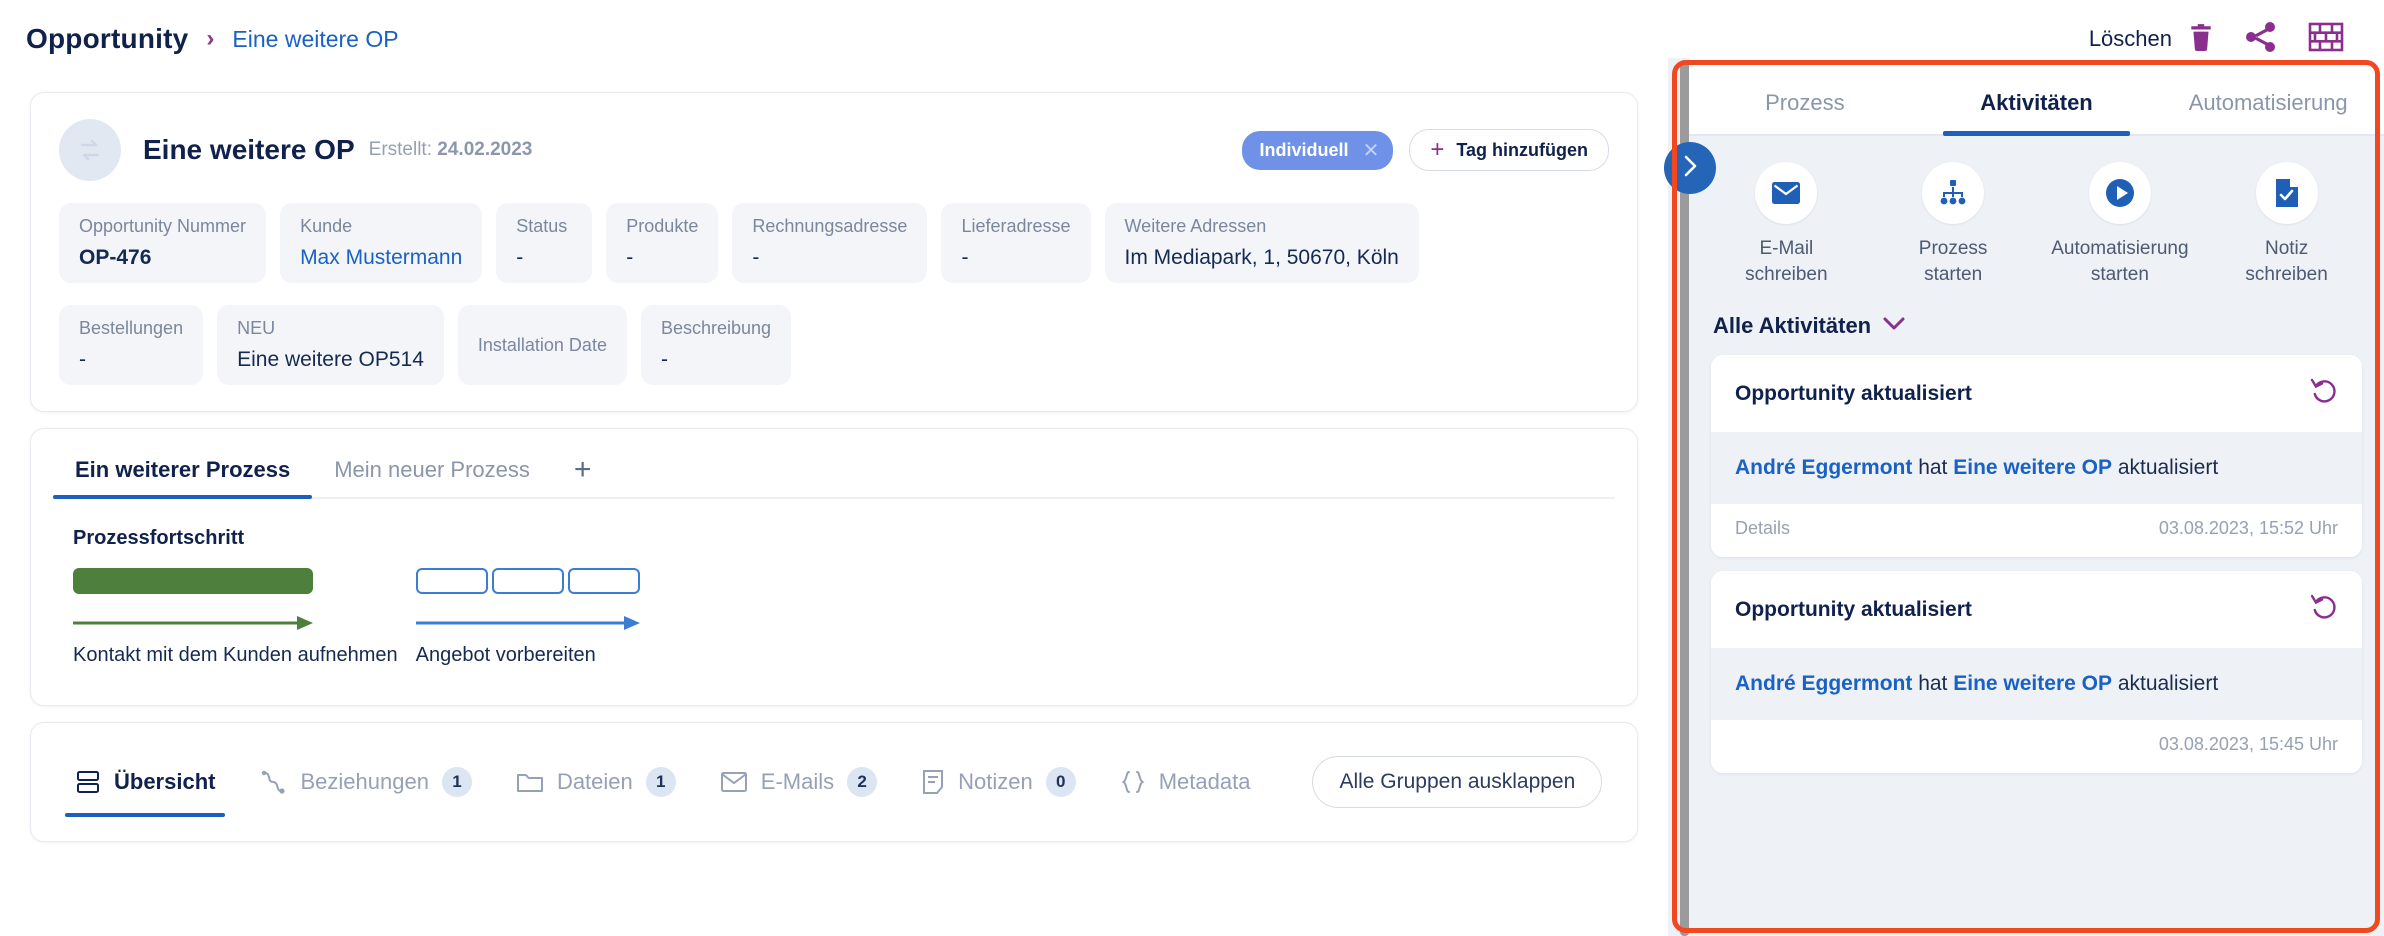  I want to click on activity-card-header: Opportunity aktualisiert, so click(2036, 610).